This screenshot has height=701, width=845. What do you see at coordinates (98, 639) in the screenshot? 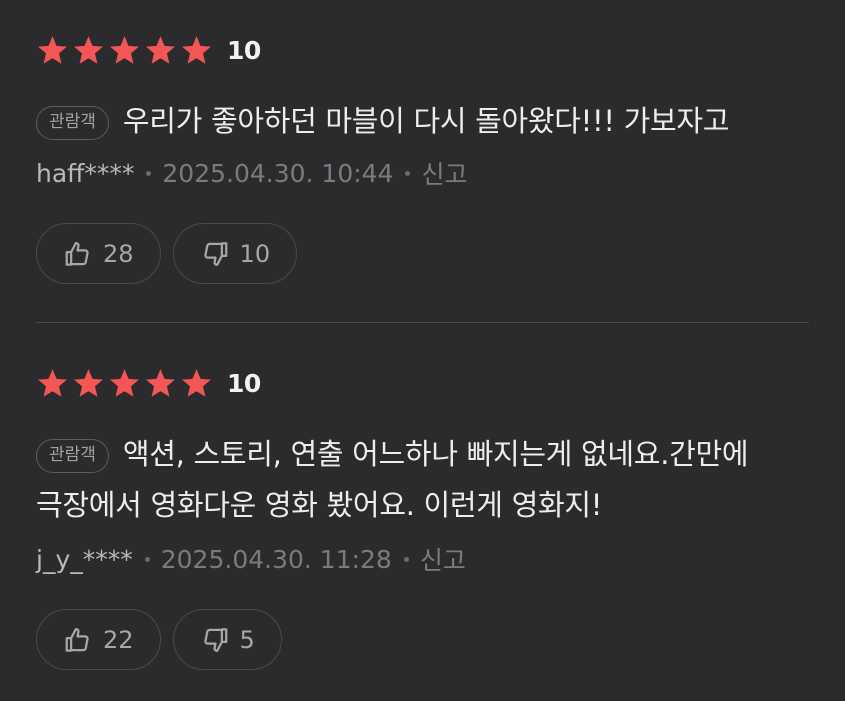
I see `like-button: 22` at bounding box center [98, 639].